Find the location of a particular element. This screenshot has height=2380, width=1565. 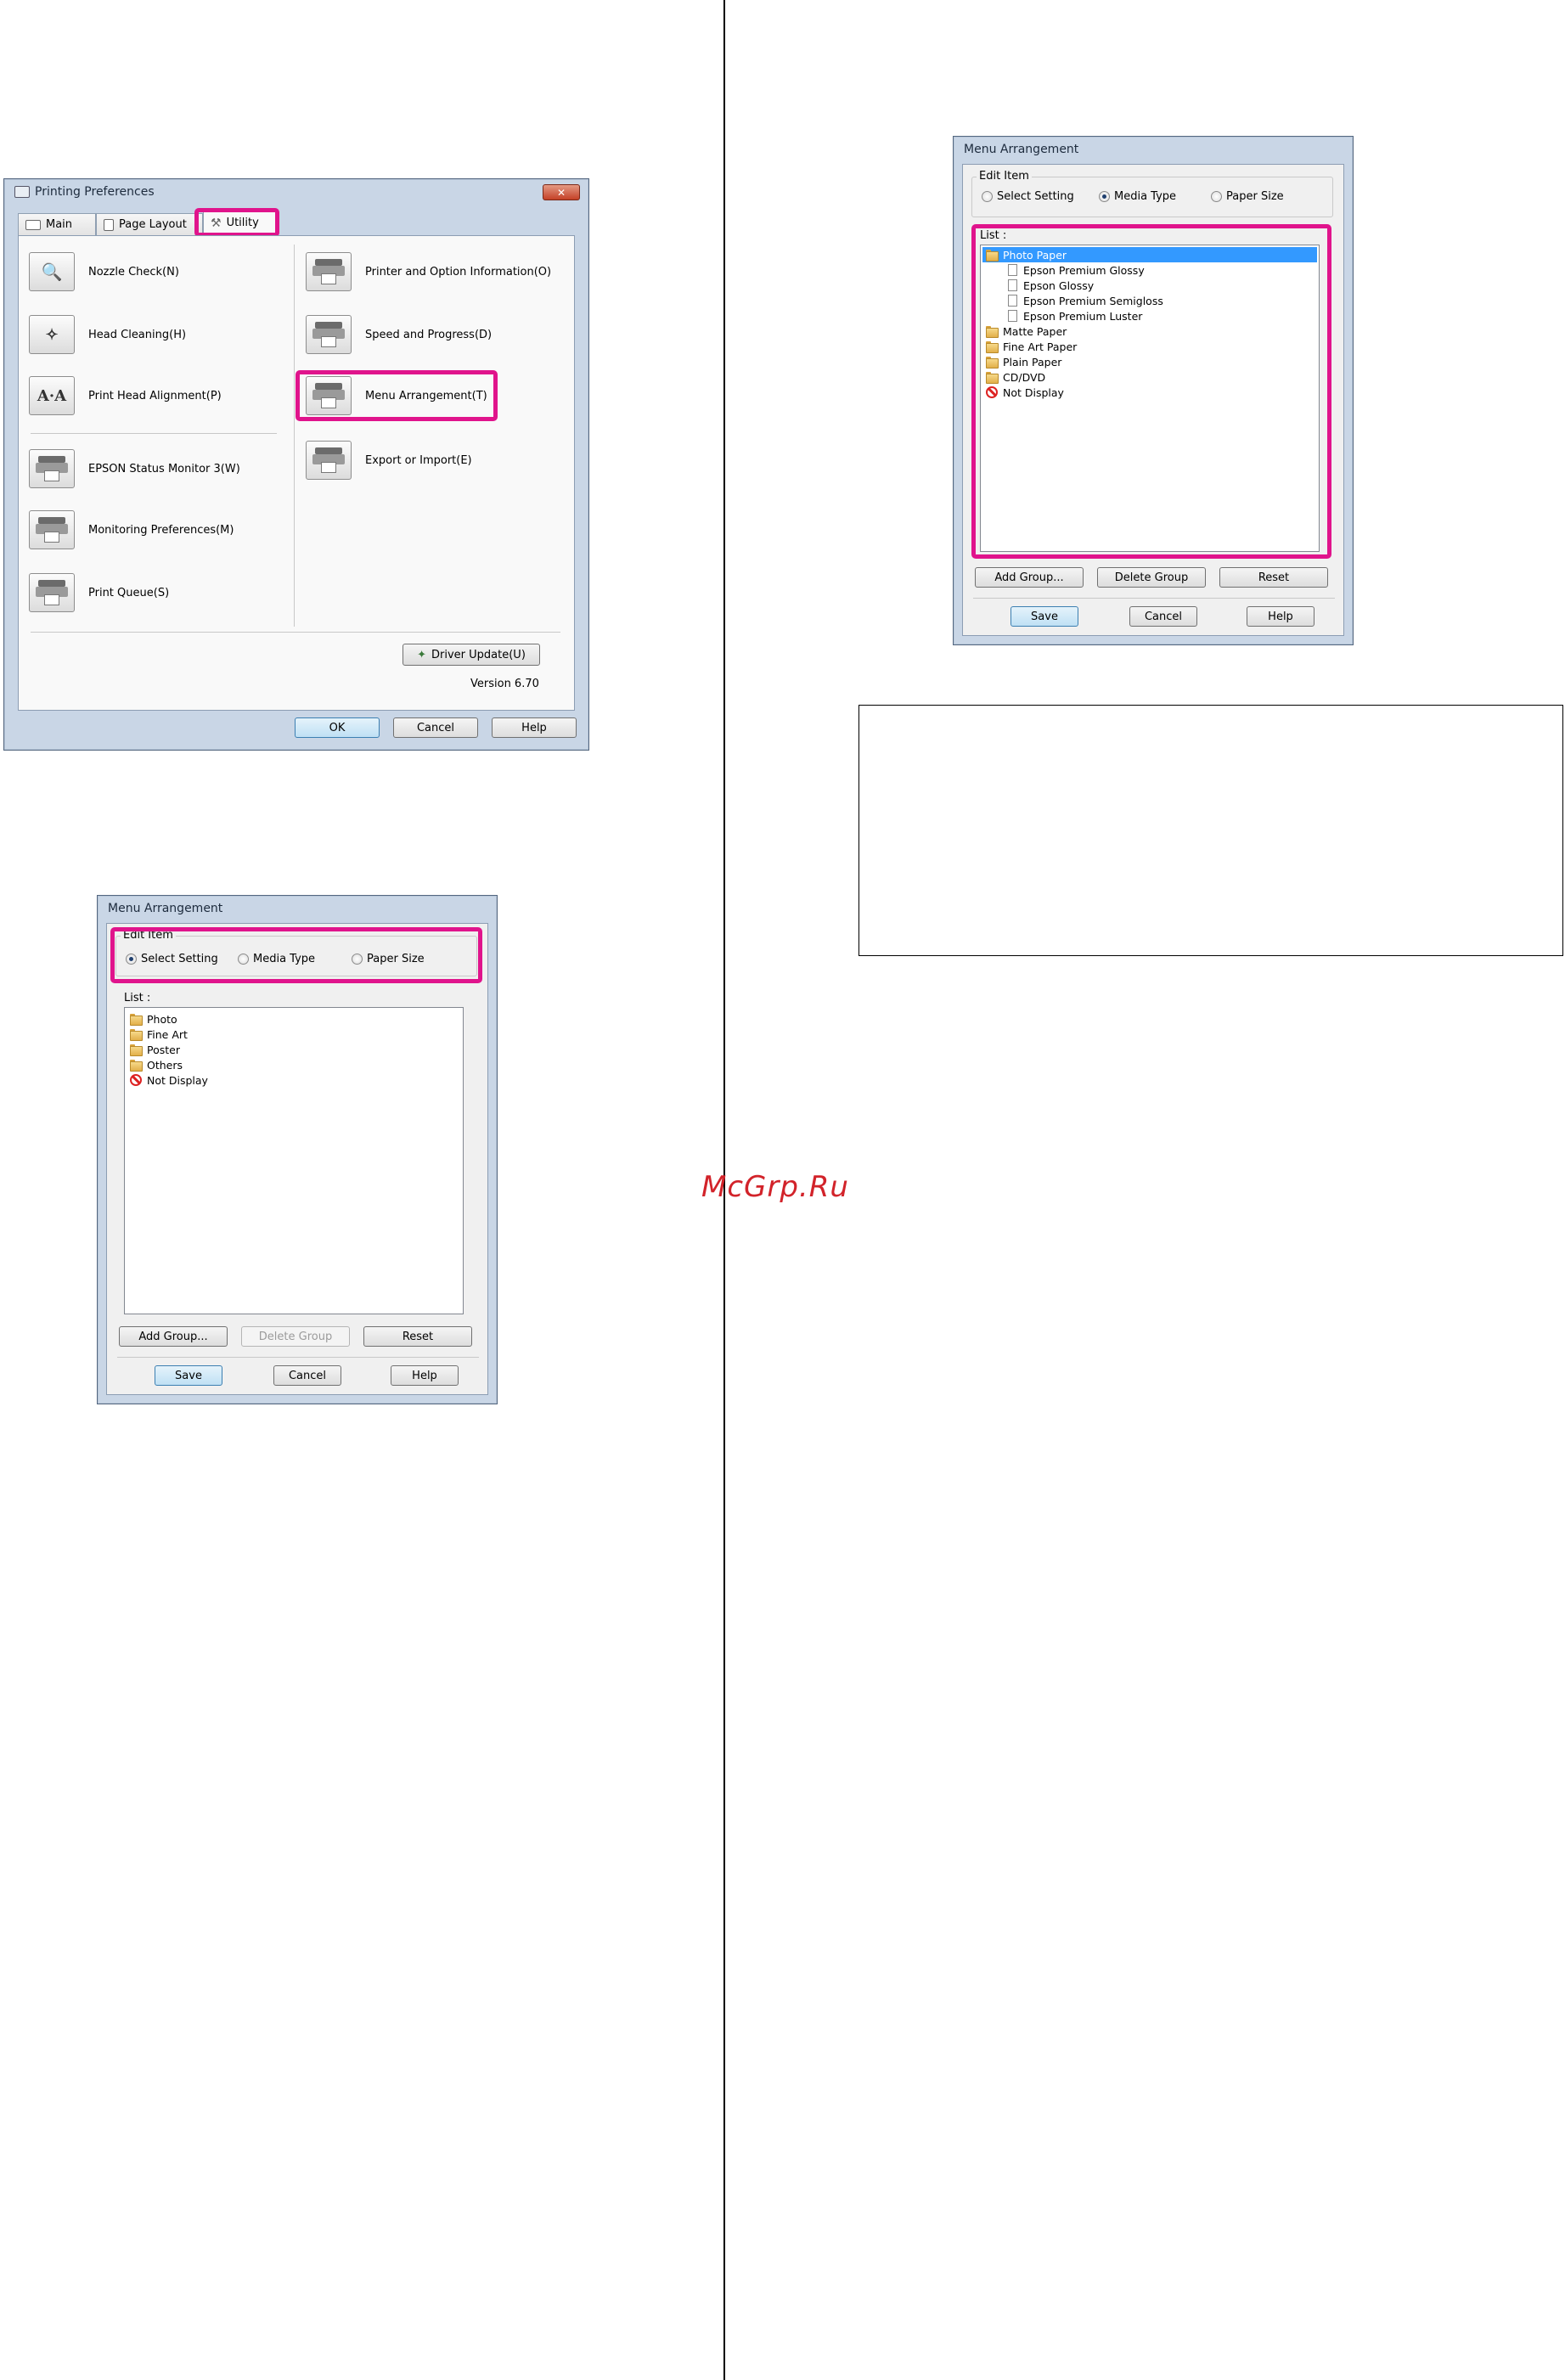

list-item-label: Poster is located at coordinates (163, 1049).